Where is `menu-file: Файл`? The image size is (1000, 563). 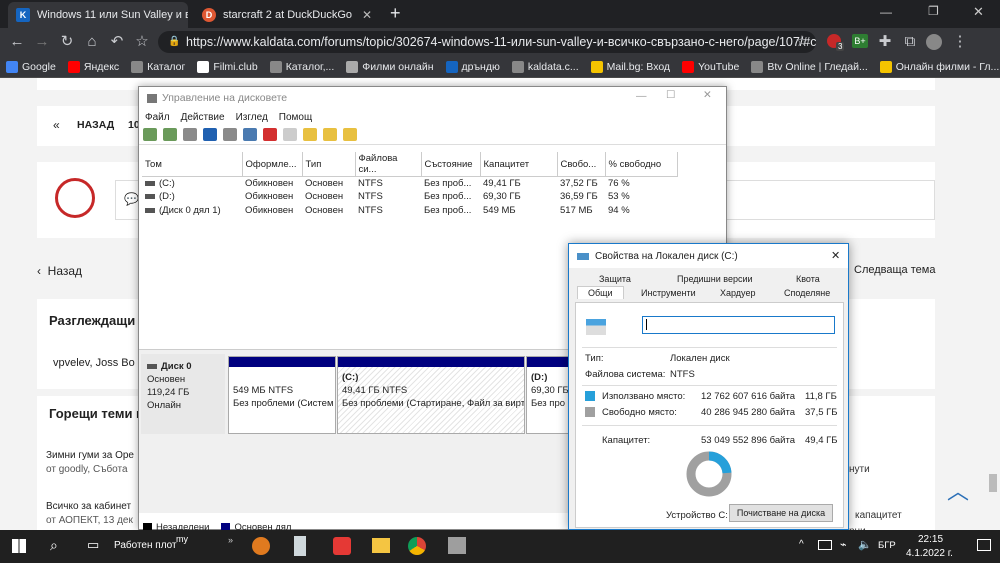 menu-file: Файл is located at coordinates (157, 117).